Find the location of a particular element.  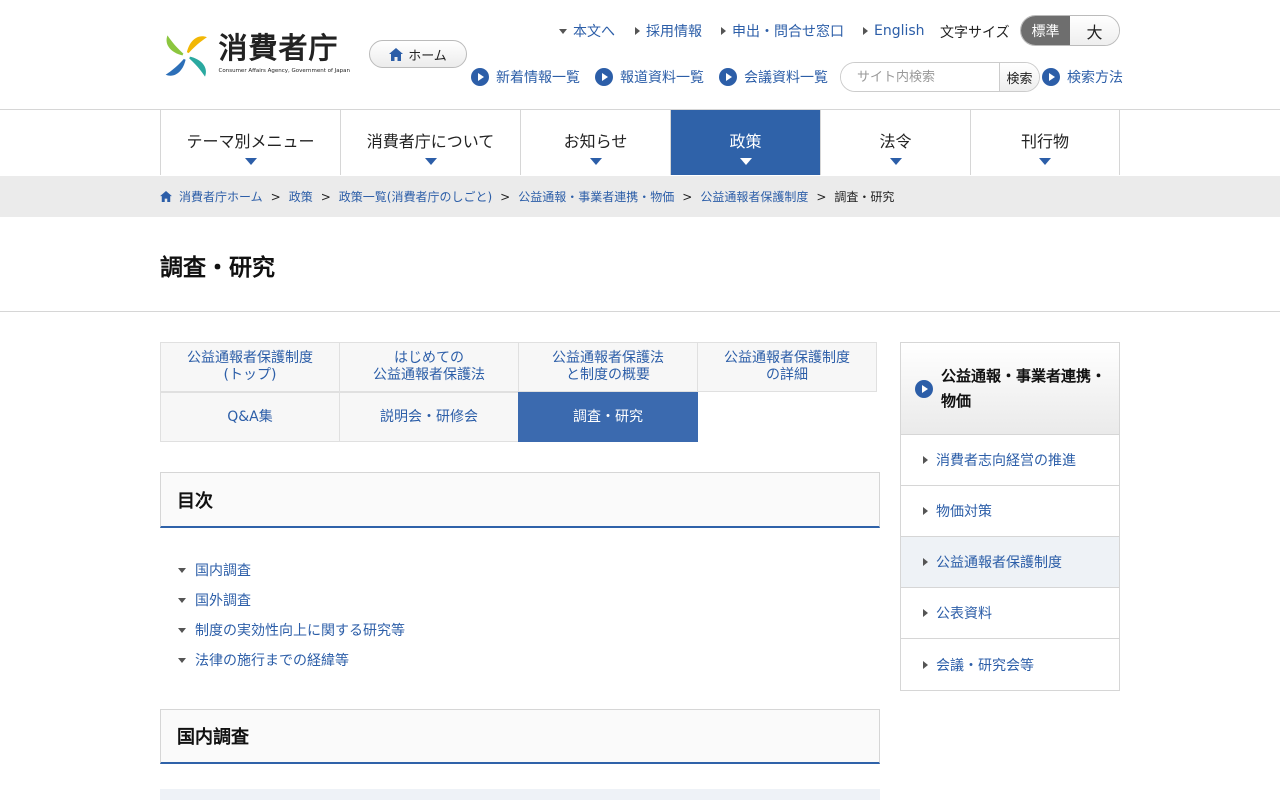

font-size-standard-button: 標準 is located at coordinates (1045, 30).